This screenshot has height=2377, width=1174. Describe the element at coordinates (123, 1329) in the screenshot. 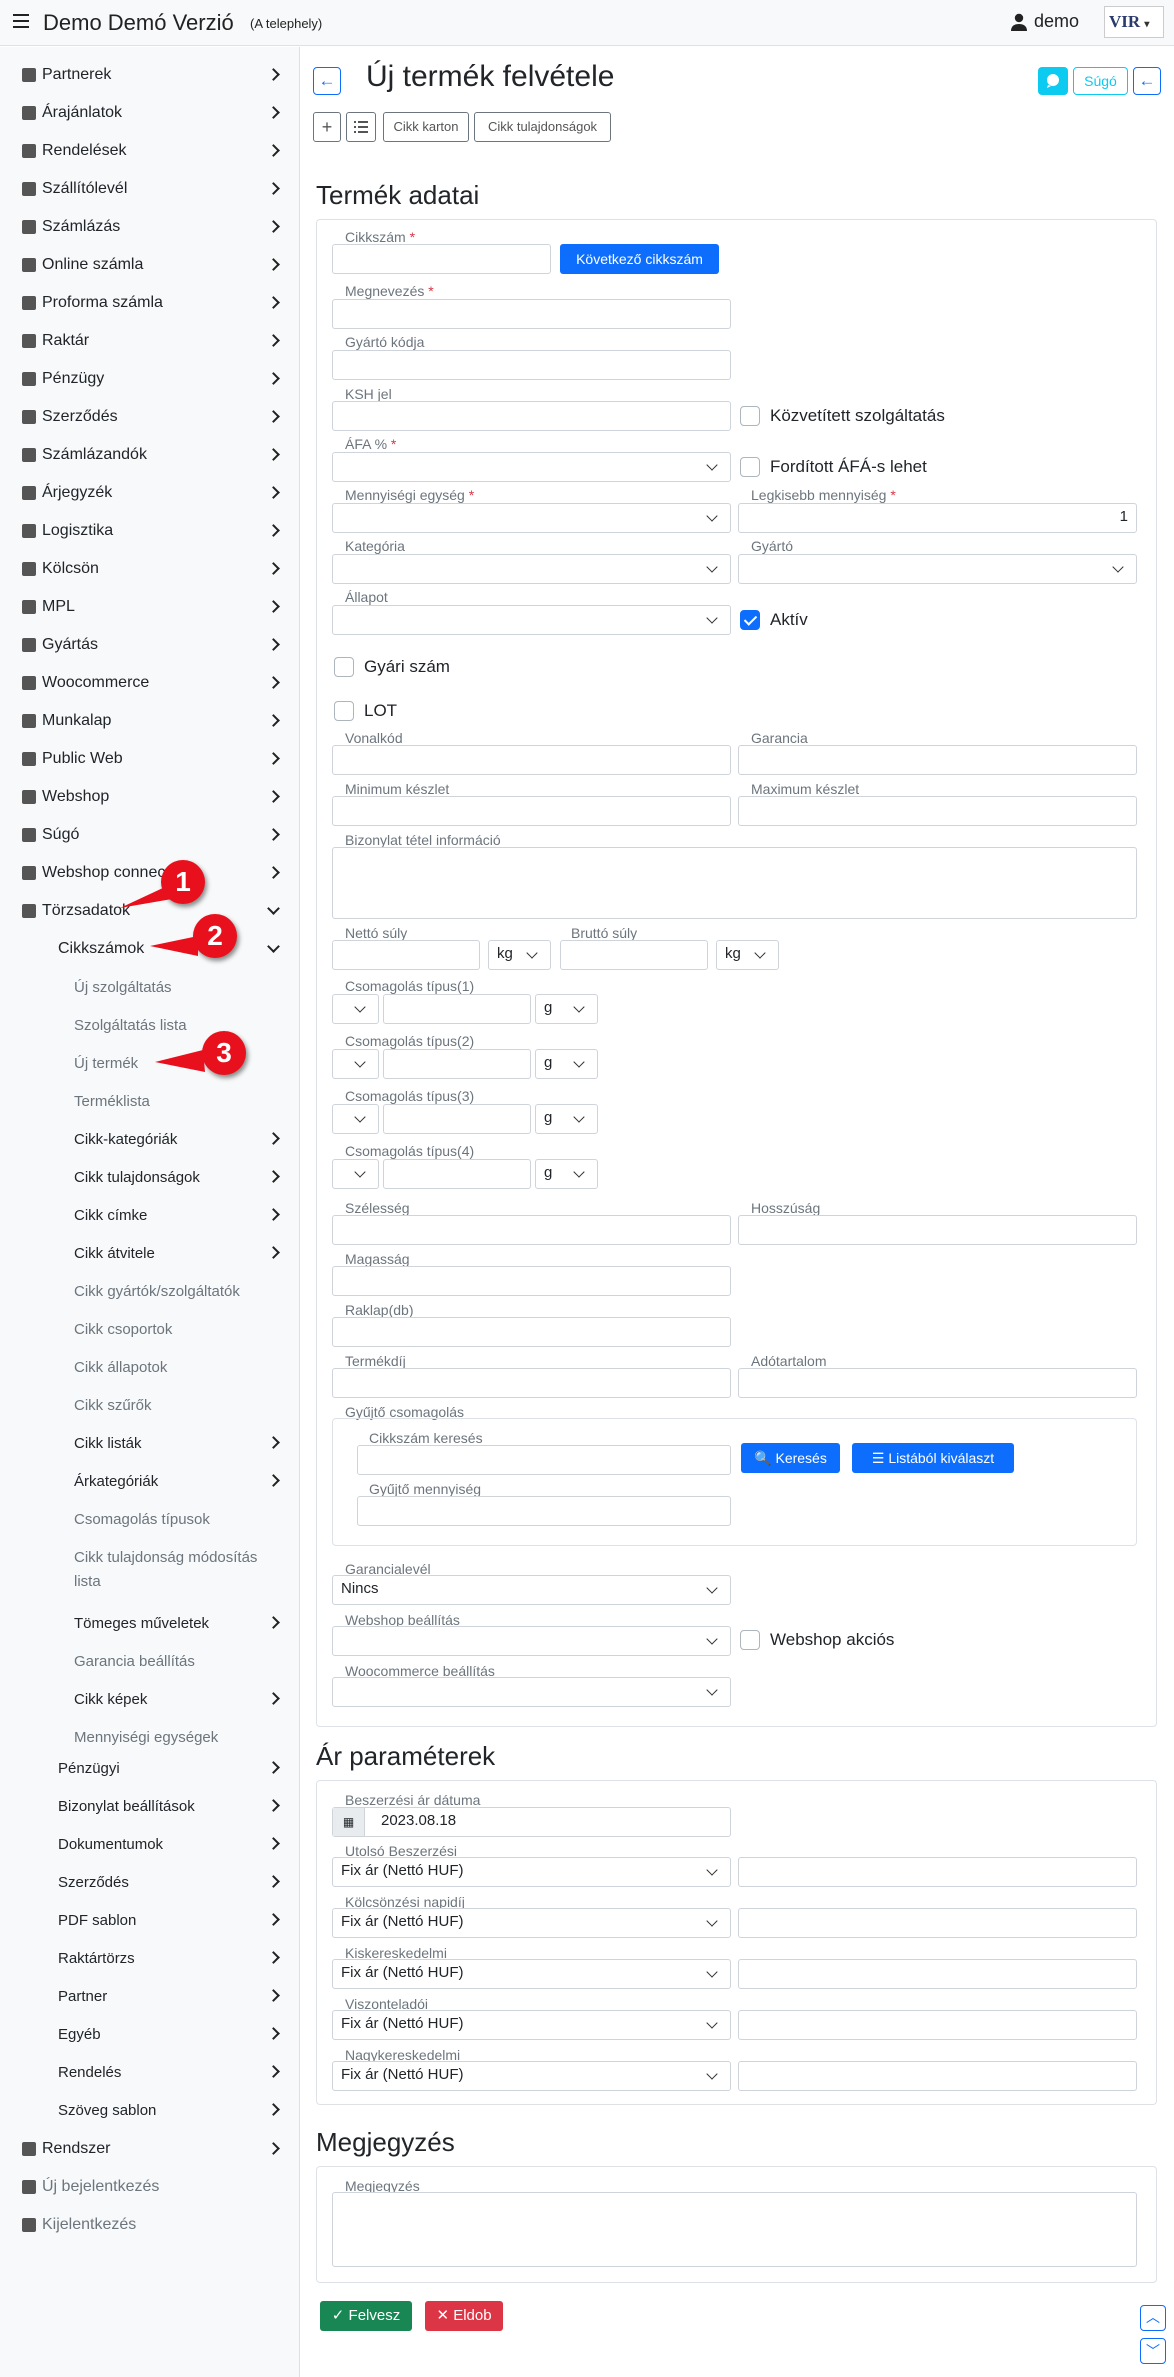

I see `sidebar-subitem: Cikk csoportok` at that location.